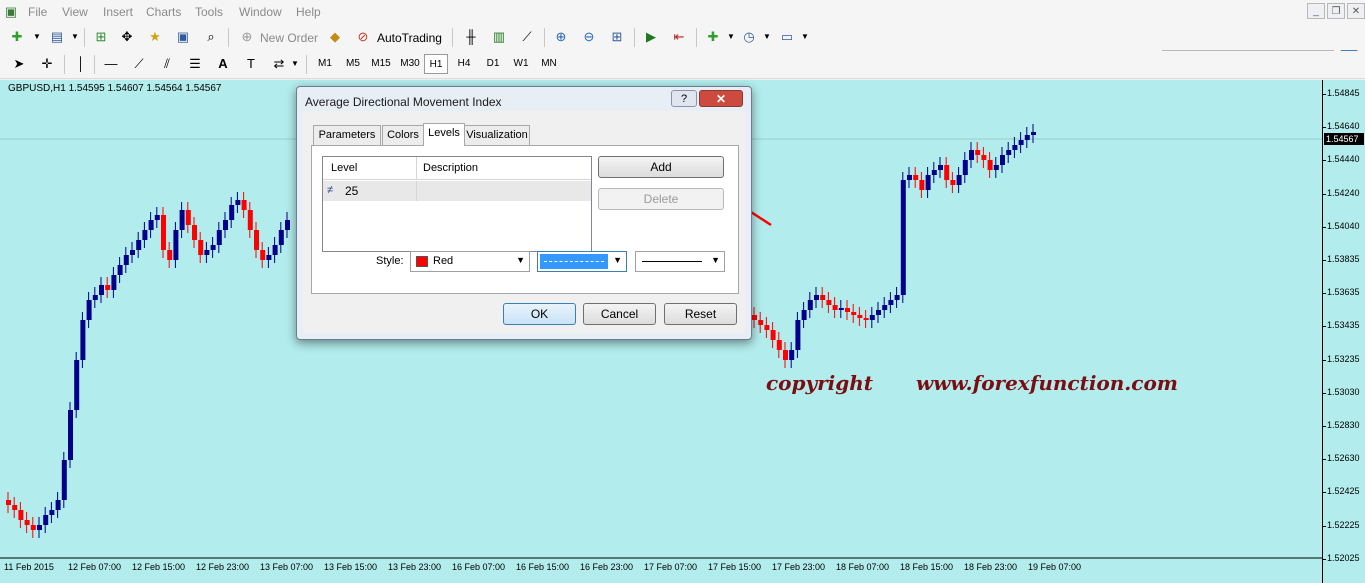 The image size is (1365, 583). I want to click on profiles-icon: ▤, so click(57, 37).